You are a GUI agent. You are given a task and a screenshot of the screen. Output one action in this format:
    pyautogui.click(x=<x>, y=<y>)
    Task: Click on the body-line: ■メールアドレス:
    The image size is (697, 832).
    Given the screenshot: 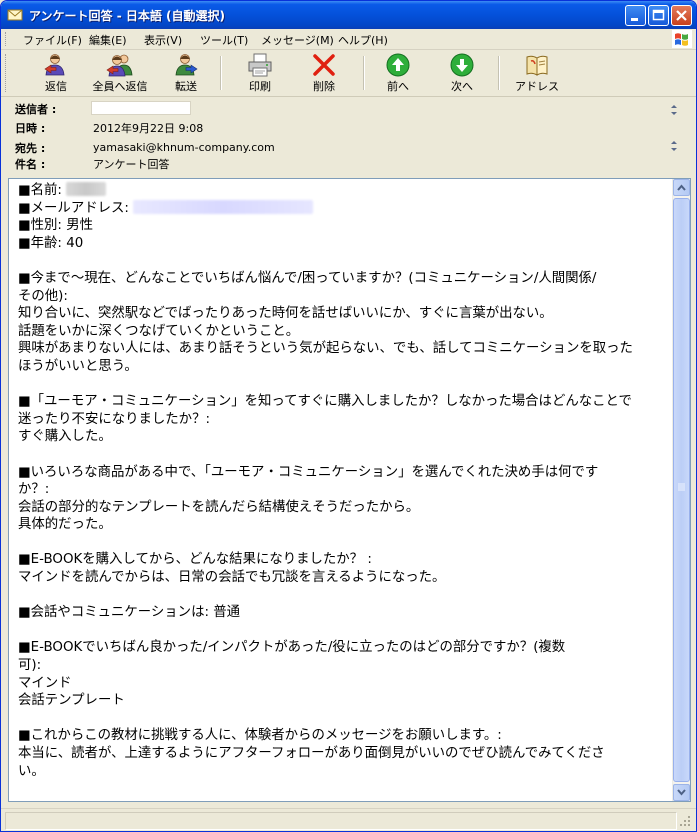 What is the action you would take?
    pyautogui.click(x=343, y=208)
    